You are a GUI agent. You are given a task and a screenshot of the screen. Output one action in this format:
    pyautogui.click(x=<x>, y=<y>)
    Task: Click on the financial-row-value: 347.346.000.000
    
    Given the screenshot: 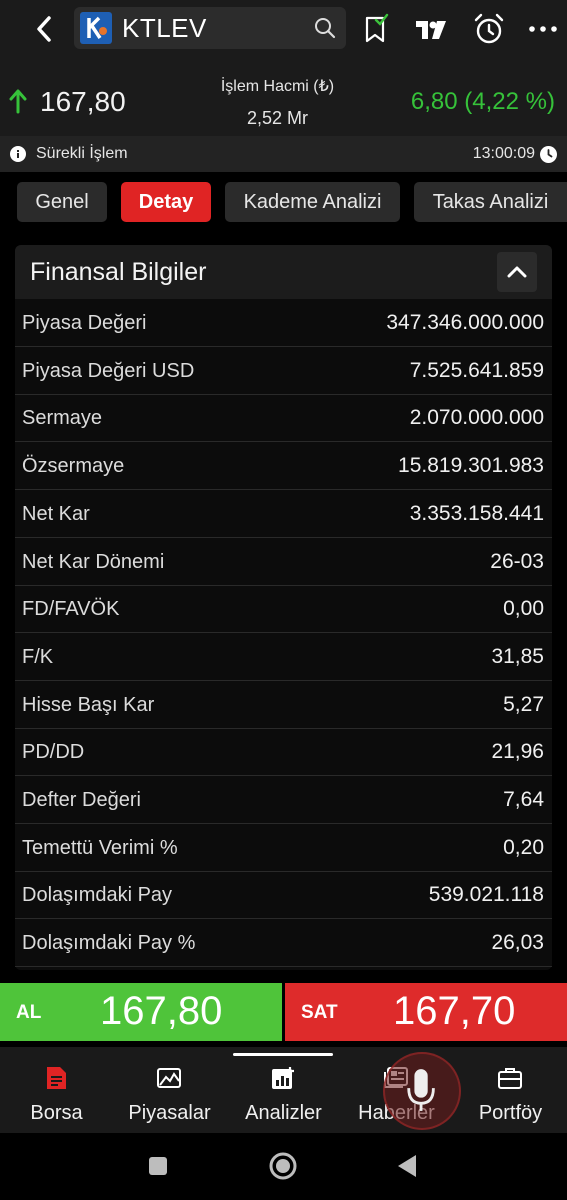 What is the action you would take?
    pyautogui.click(x=465, y=322)
    